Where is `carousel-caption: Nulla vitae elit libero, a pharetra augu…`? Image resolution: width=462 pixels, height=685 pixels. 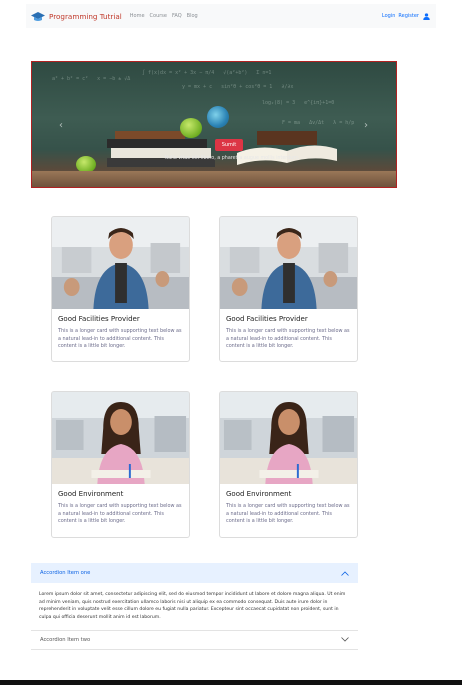
carousel-caption: Nulla vitae elit libero, a pharetra augu… is located at coordinates (232, 158).